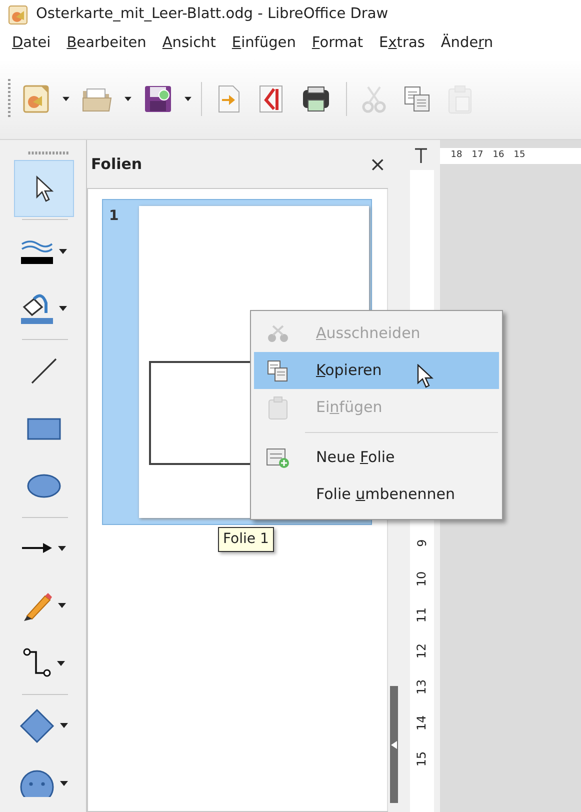 This screenshot has width=581, height=812. Describe the element at coordinates (114, 216) in the screenshot. I see `slide-number: 1` at that location.